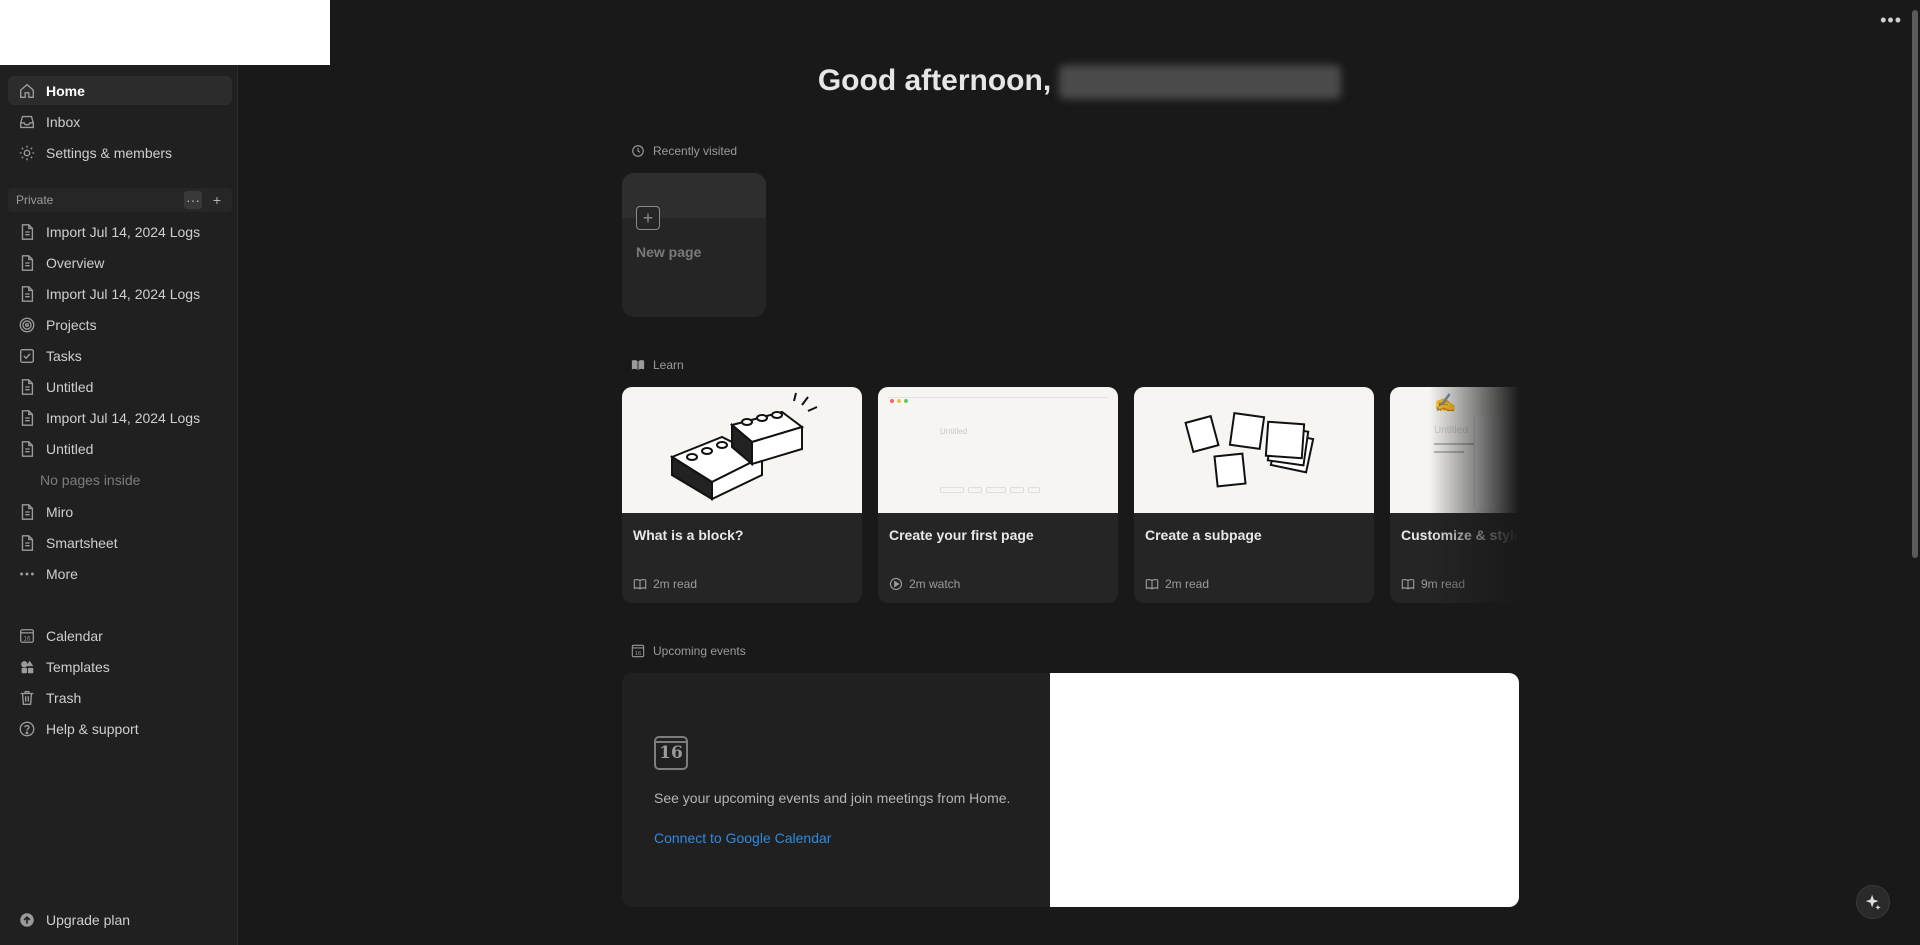  I want to click on learn-card-title: Create a subpage, so click(1203, 535).